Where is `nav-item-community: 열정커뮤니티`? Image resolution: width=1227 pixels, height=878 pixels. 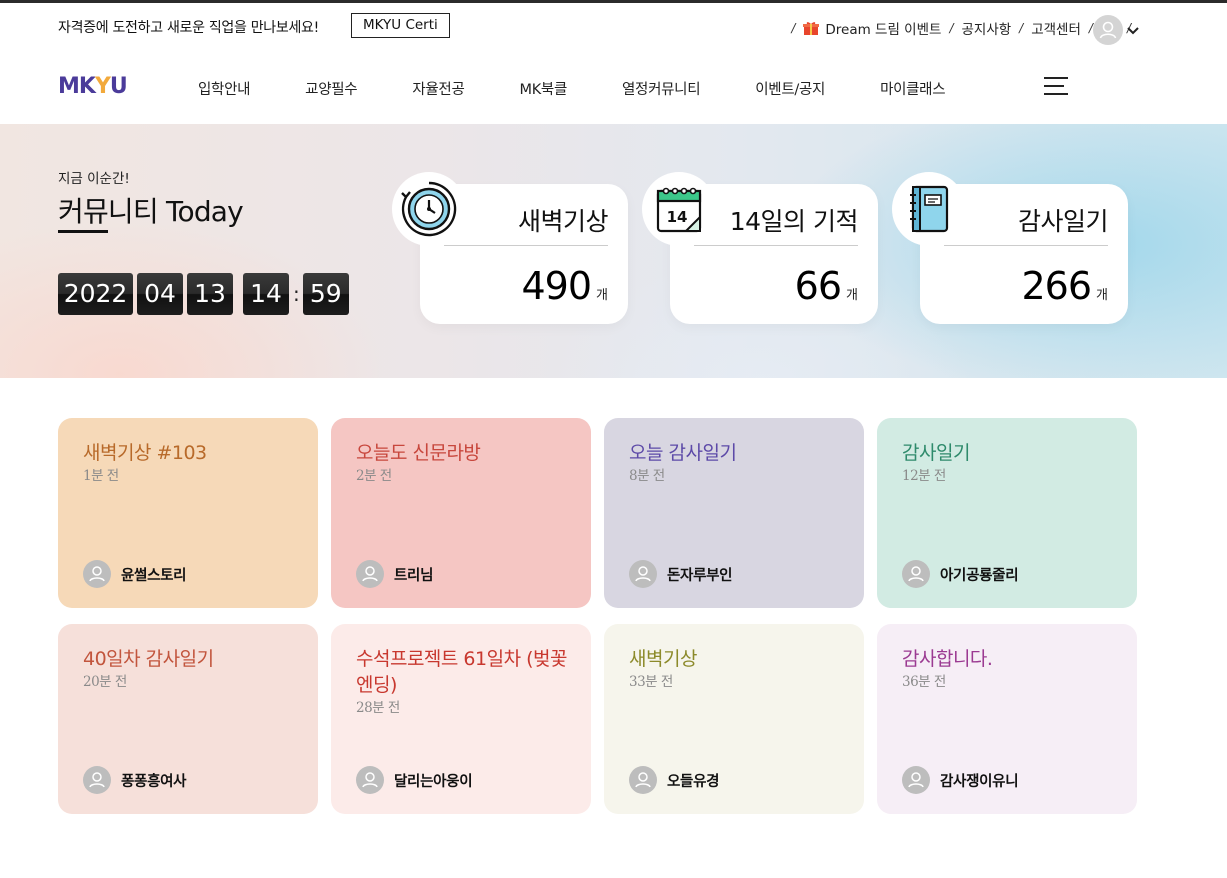
nav-item-community: 열정커뮤니티 is located at coordinates (661, 88).